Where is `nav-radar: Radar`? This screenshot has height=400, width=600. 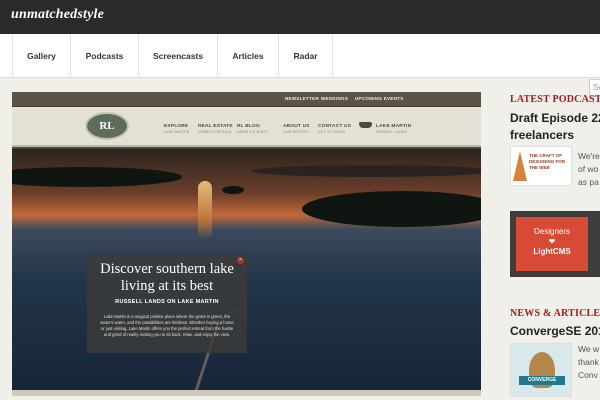
nav-radar: Radar is located at coordinates (306, 56).